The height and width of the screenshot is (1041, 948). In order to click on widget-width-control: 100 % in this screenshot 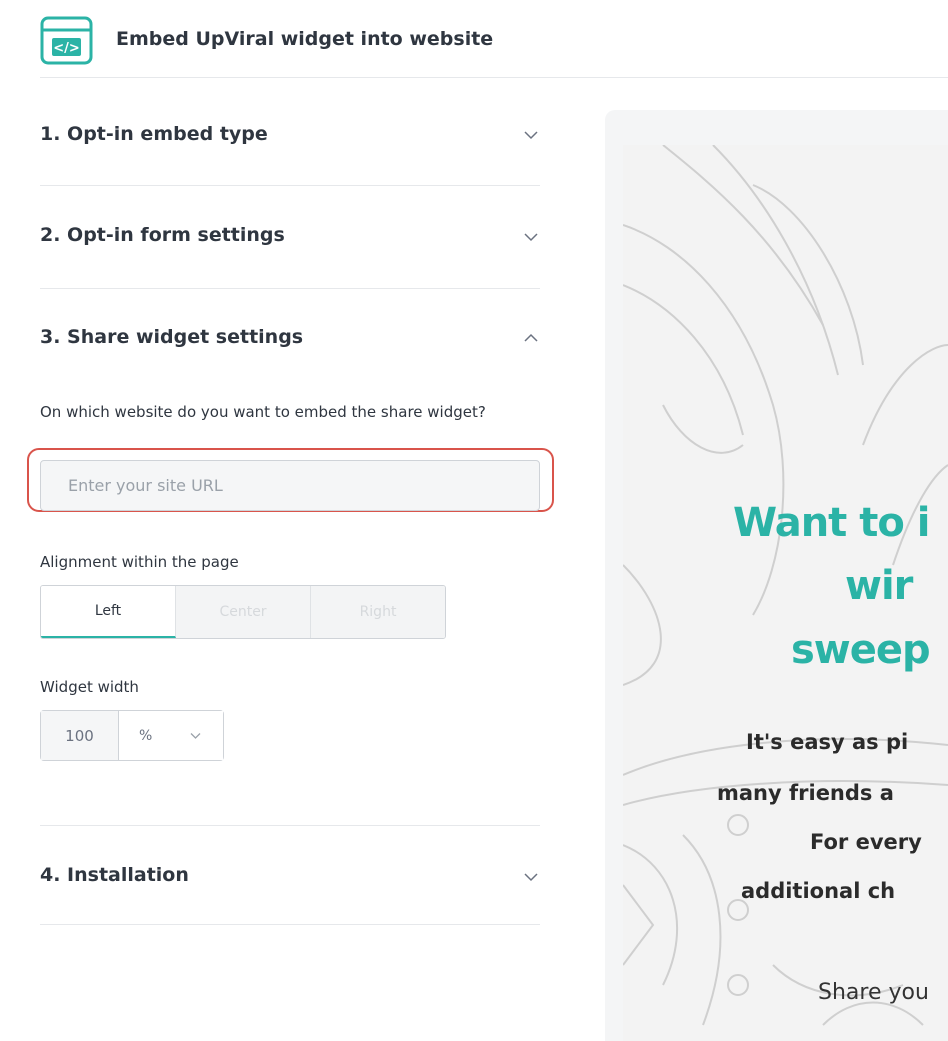, I will do `click(132, 735)`.